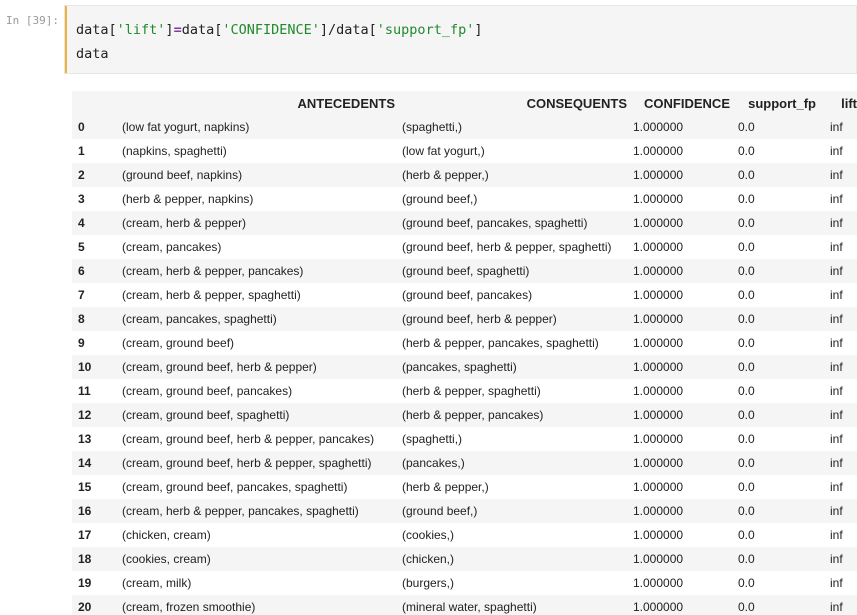 This screenshot has height=615, width=857. Describe the element at coordinates (432, 439) in the screenshot. I see `consequents-cell: (spaghetti,)` at that location.